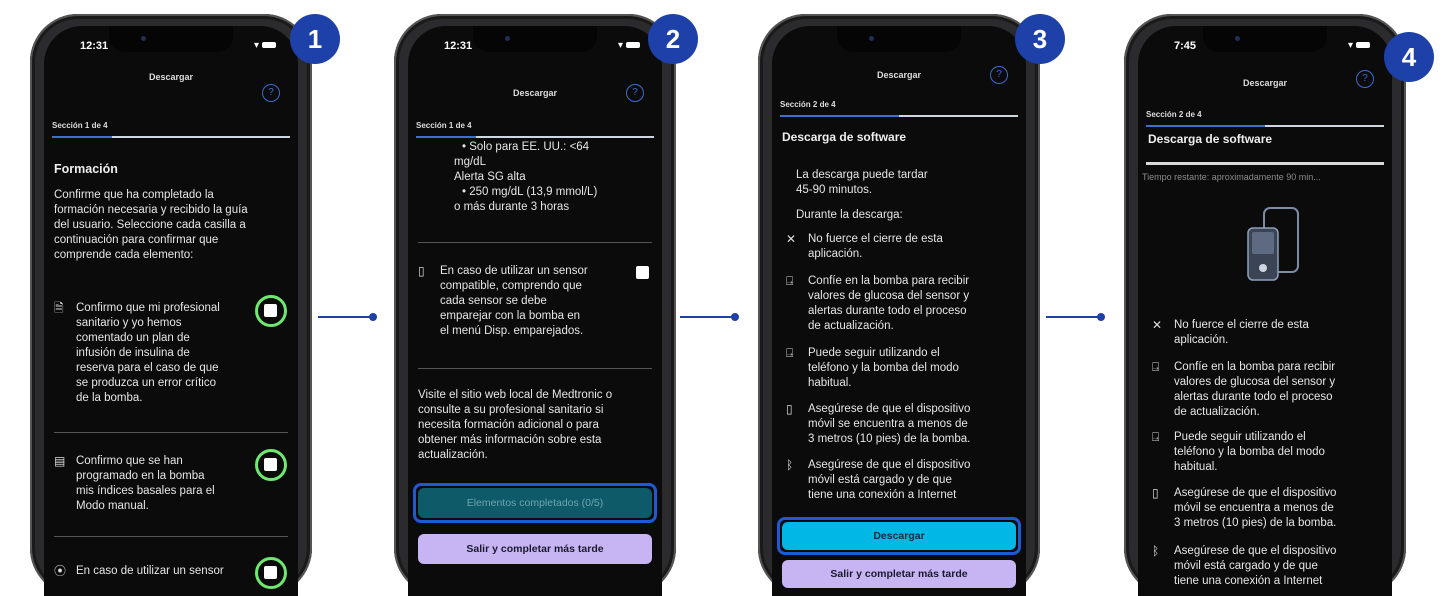 The image size is (1446, 596). Describe the element at coordinates (862, 182) in the screenshot. I see `duration-text: La descarga puede tardar 45-90 minutos.` at that location.